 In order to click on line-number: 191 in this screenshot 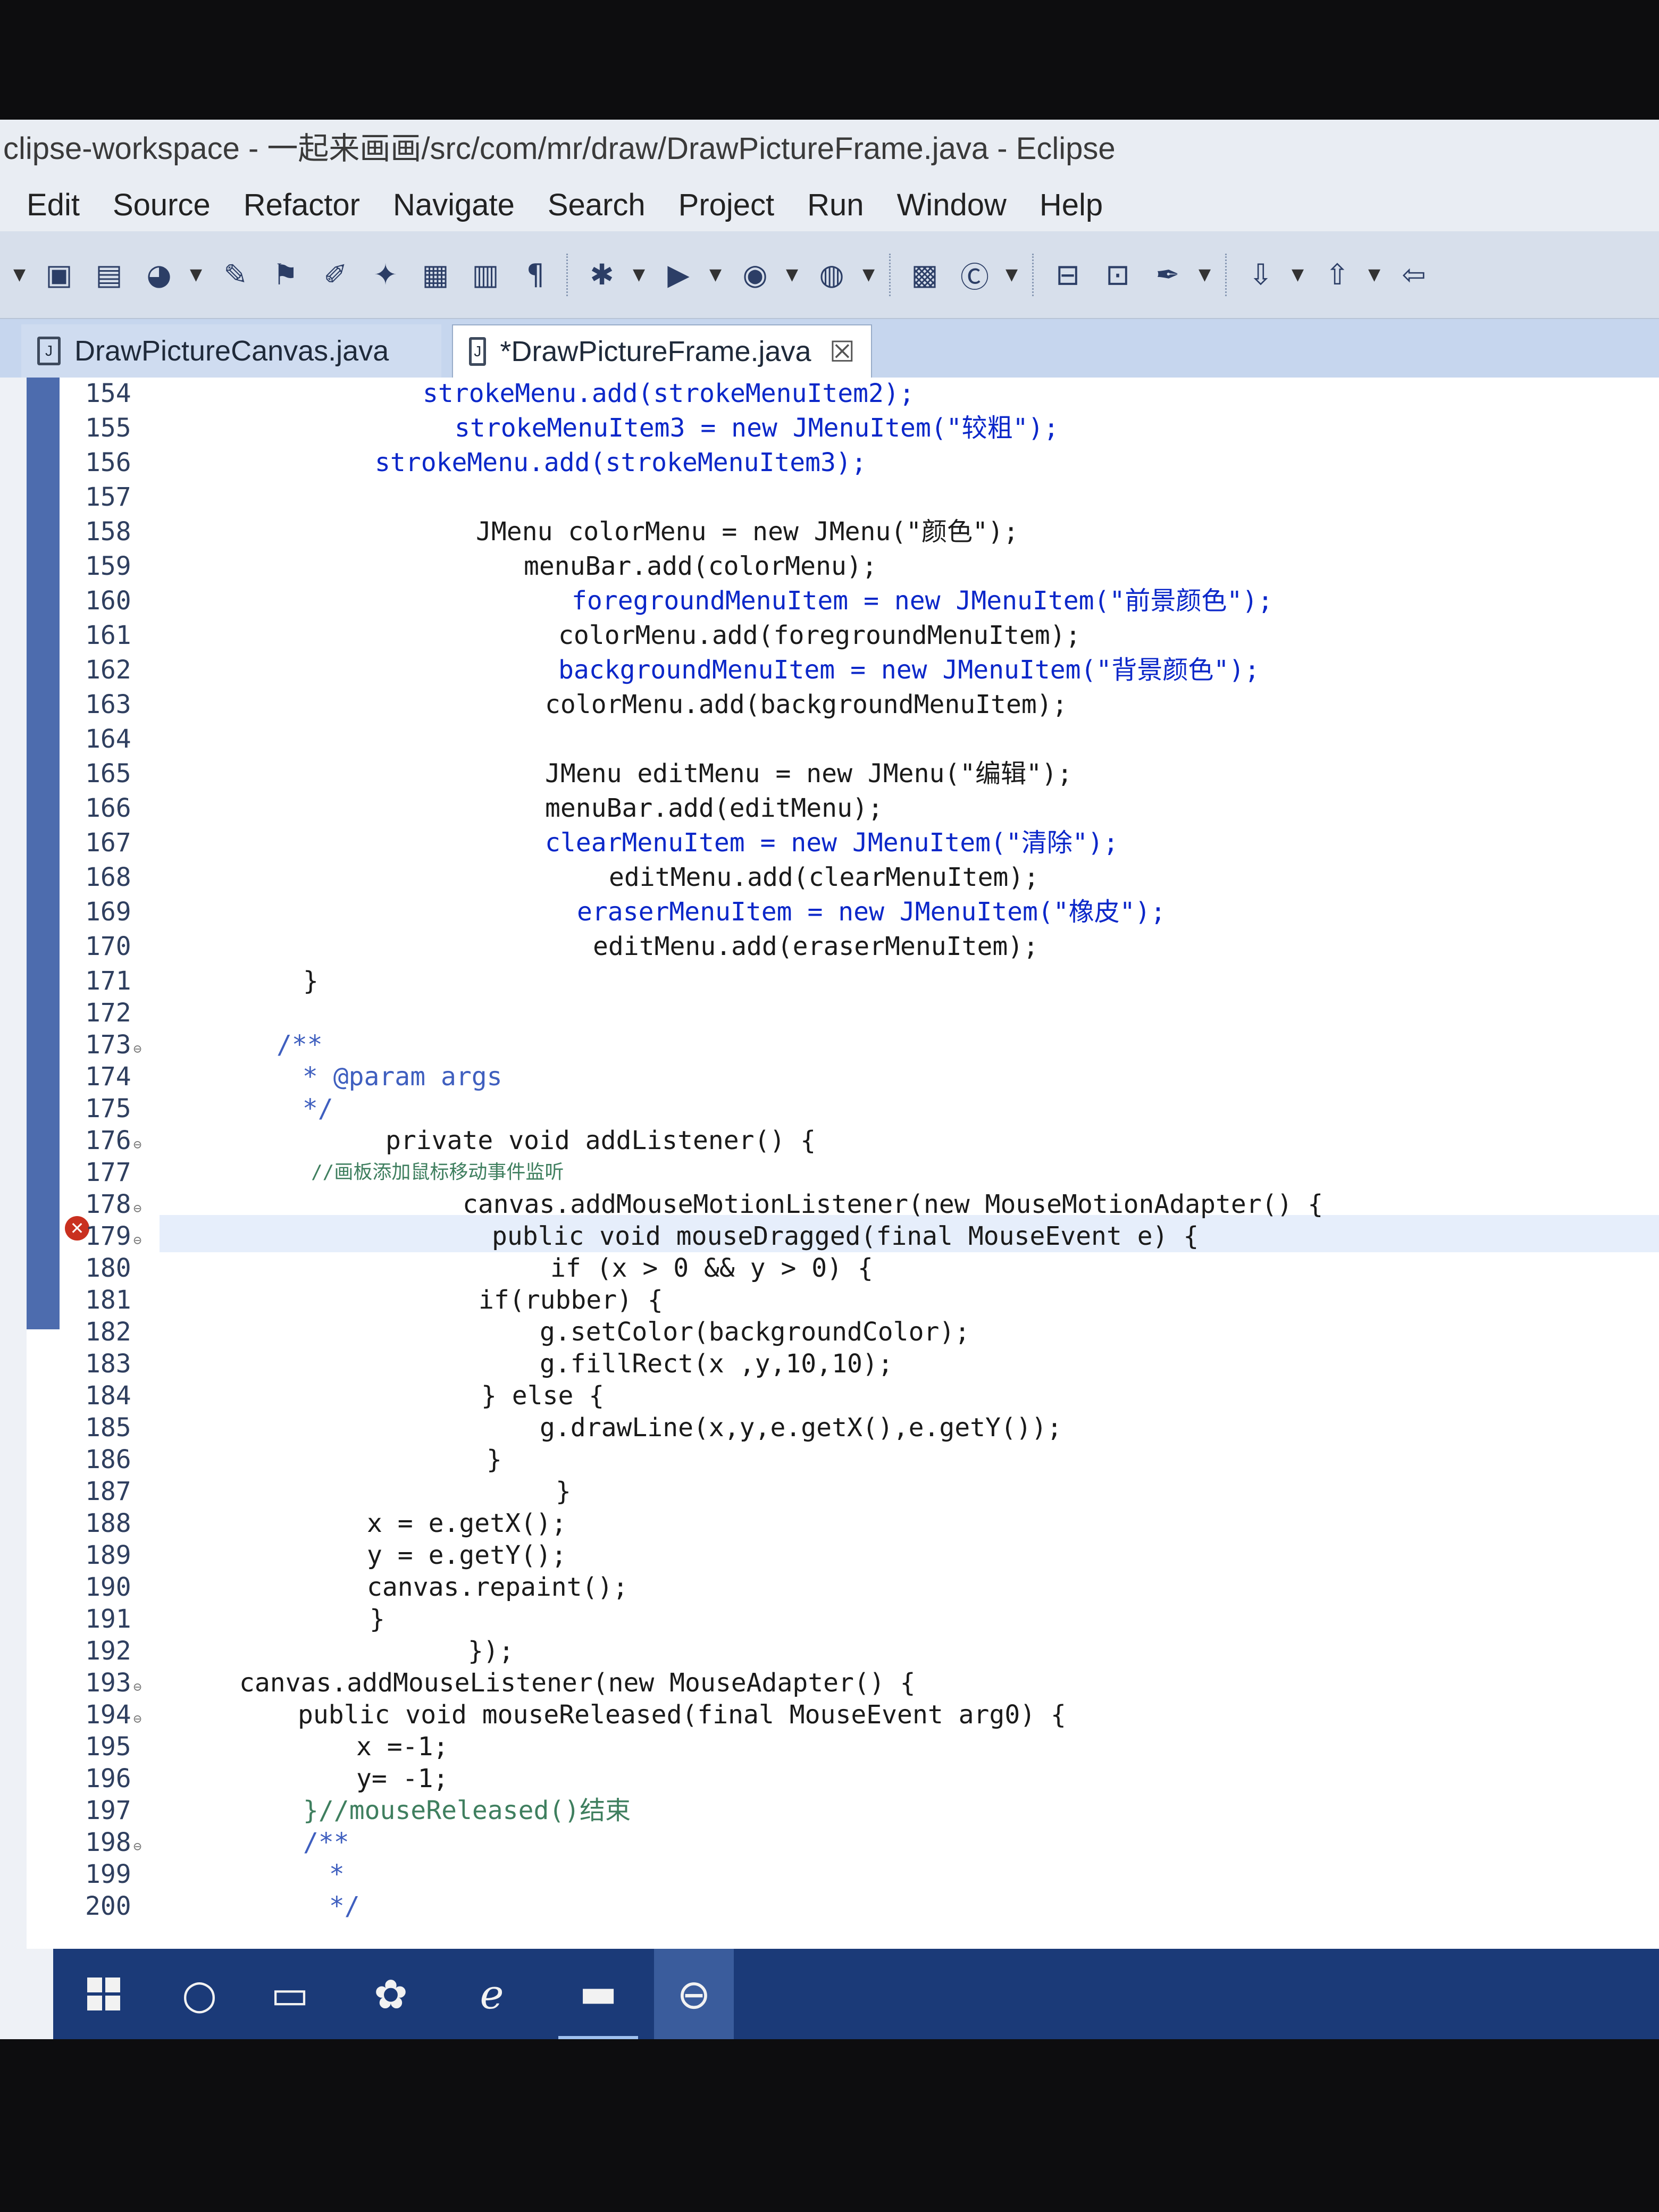, I will do `click(108, 1619)`.